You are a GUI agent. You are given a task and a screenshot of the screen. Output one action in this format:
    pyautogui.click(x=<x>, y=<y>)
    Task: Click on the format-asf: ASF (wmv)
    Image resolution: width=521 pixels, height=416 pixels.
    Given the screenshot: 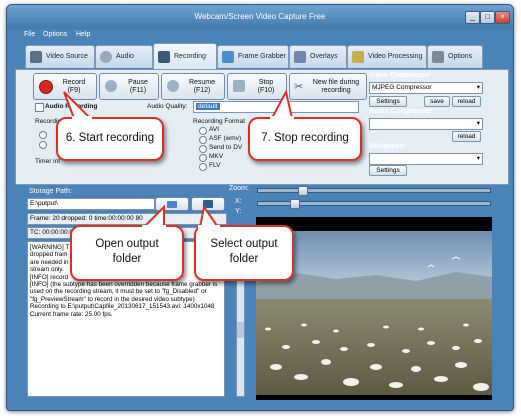 What is the action you would take?
    pyautogui.click(x=225, y=138)
    